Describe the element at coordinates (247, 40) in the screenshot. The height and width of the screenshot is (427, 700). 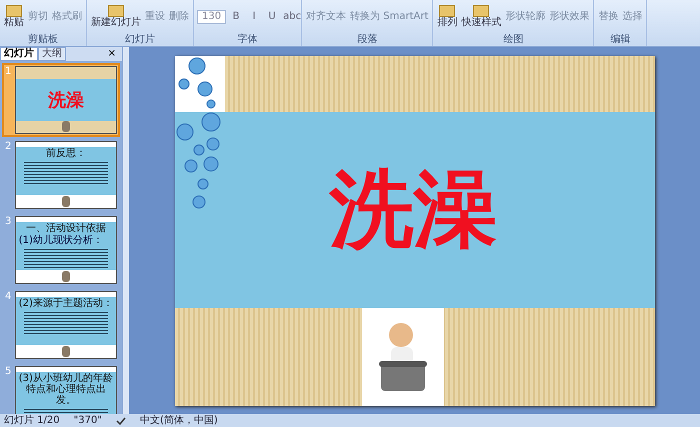
I see `group-label: 字体` at that location.